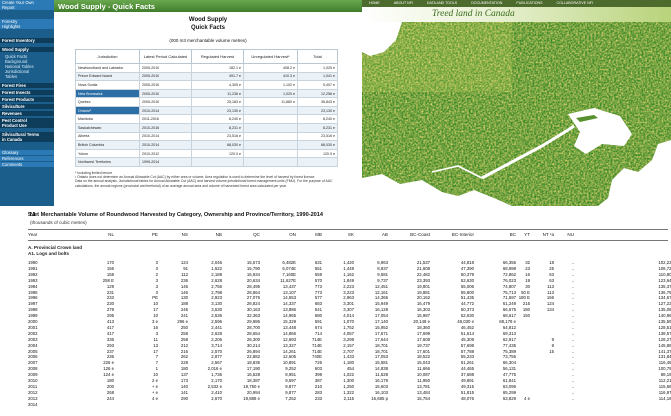  What do you see at coordinates (509, 363) in the screenshot?
I see `harvest-value-cell: 66,304` at bounding box center [509, 363].